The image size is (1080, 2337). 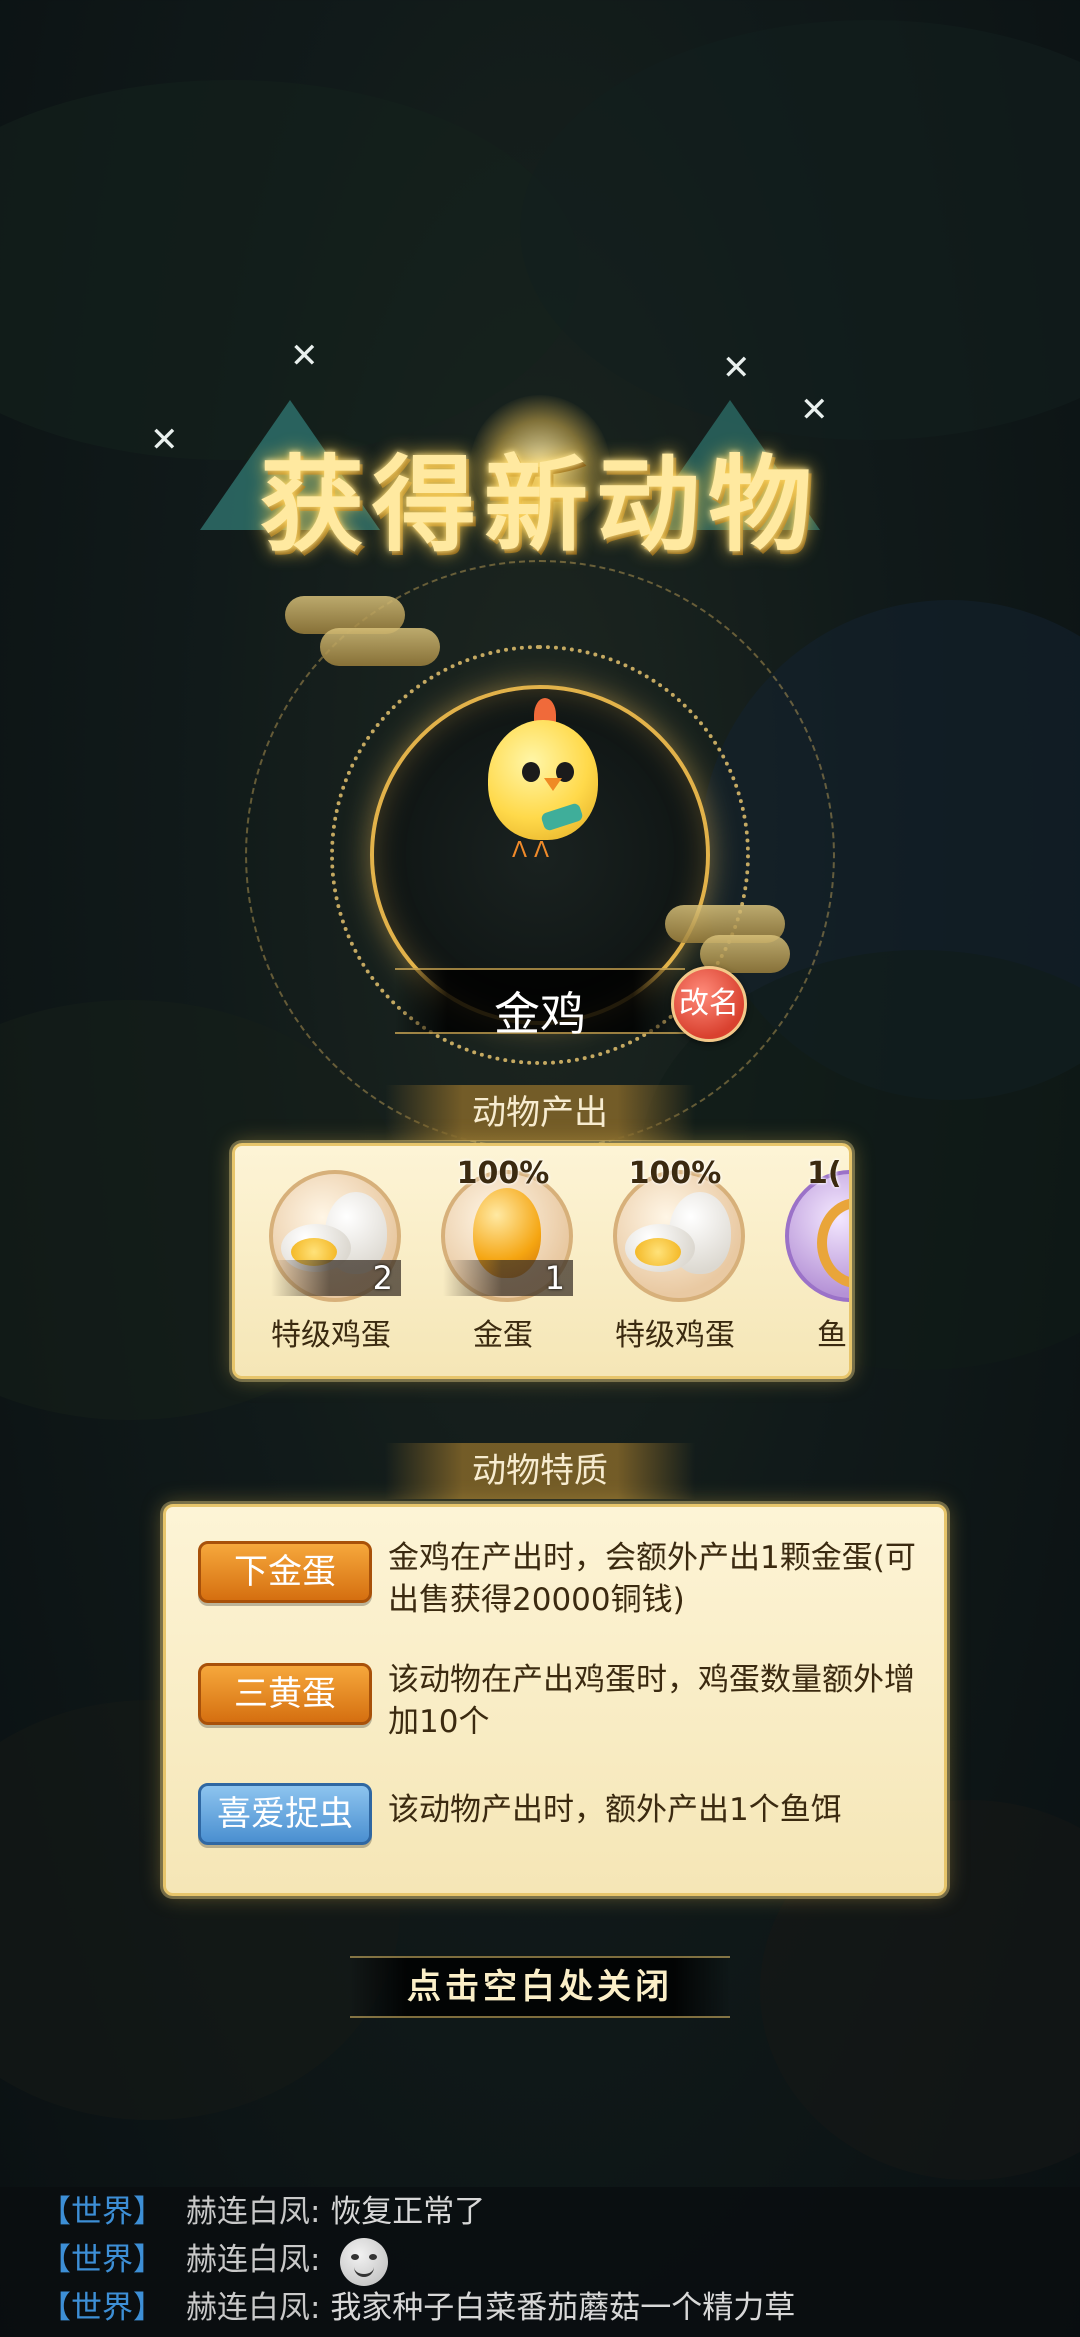 What do you see at coordinates (380, 647) in the screenshot?
I see `cloud-decoration` at bounding box center [380, 647].